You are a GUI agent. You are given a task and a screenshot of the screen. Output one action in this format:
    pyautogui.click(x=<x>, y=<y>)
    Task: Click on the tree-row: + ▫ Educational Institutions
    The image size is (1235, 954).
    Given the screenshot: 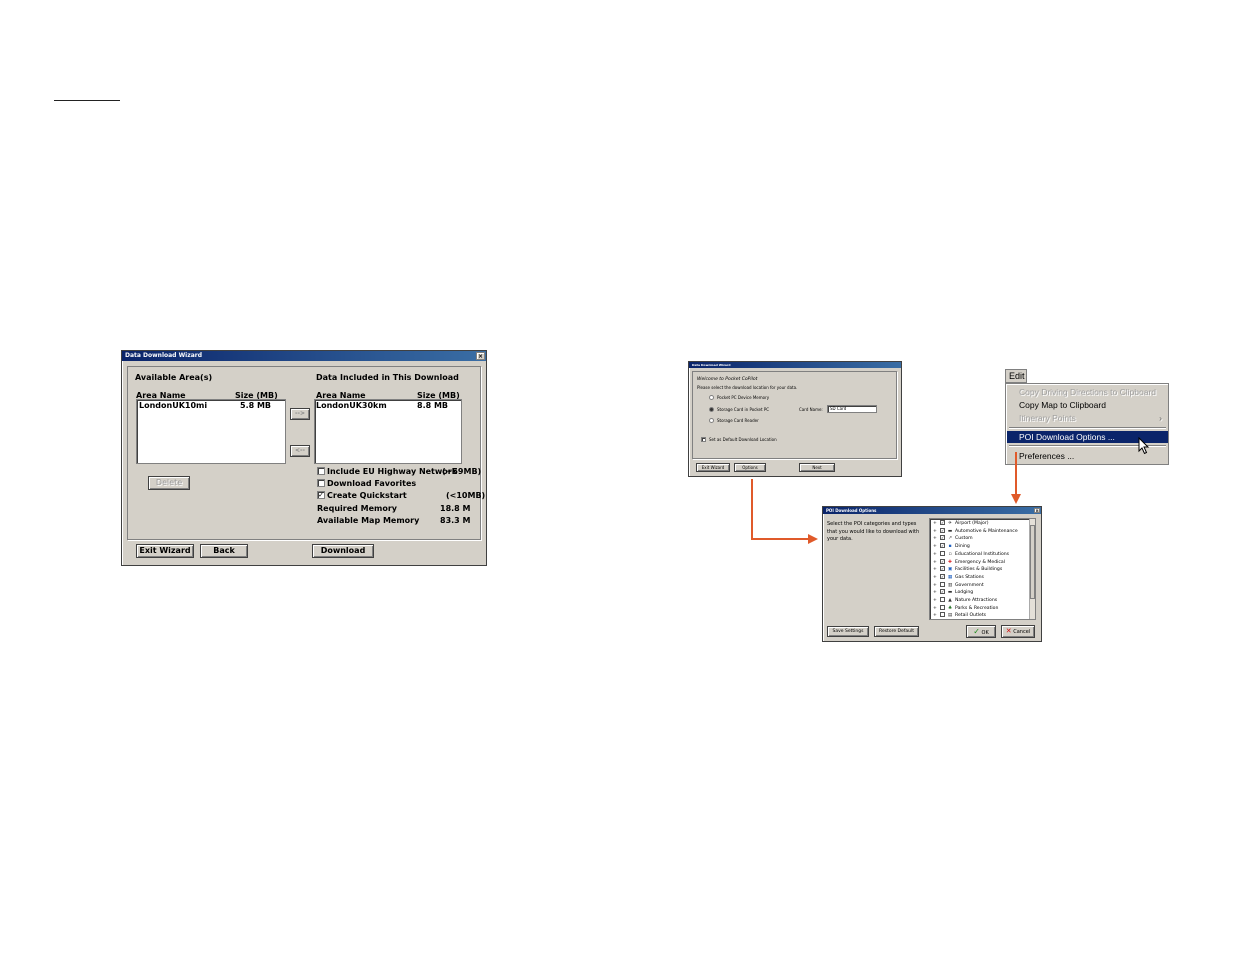 What is the action you would take?
    pyautogui.click(x=971, y=554)
    